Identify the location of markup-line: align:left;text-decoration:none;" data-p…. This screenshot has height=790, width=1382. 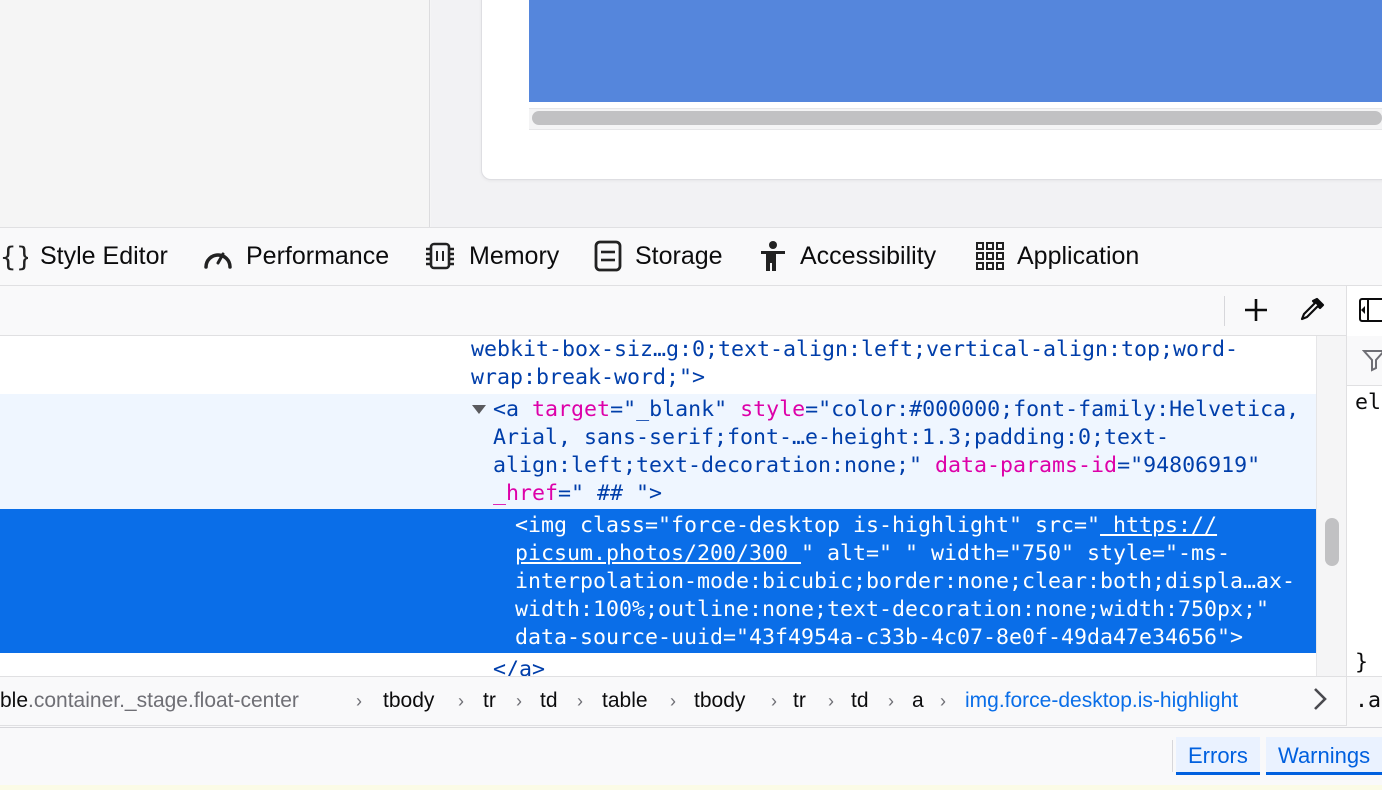
(877, 465).